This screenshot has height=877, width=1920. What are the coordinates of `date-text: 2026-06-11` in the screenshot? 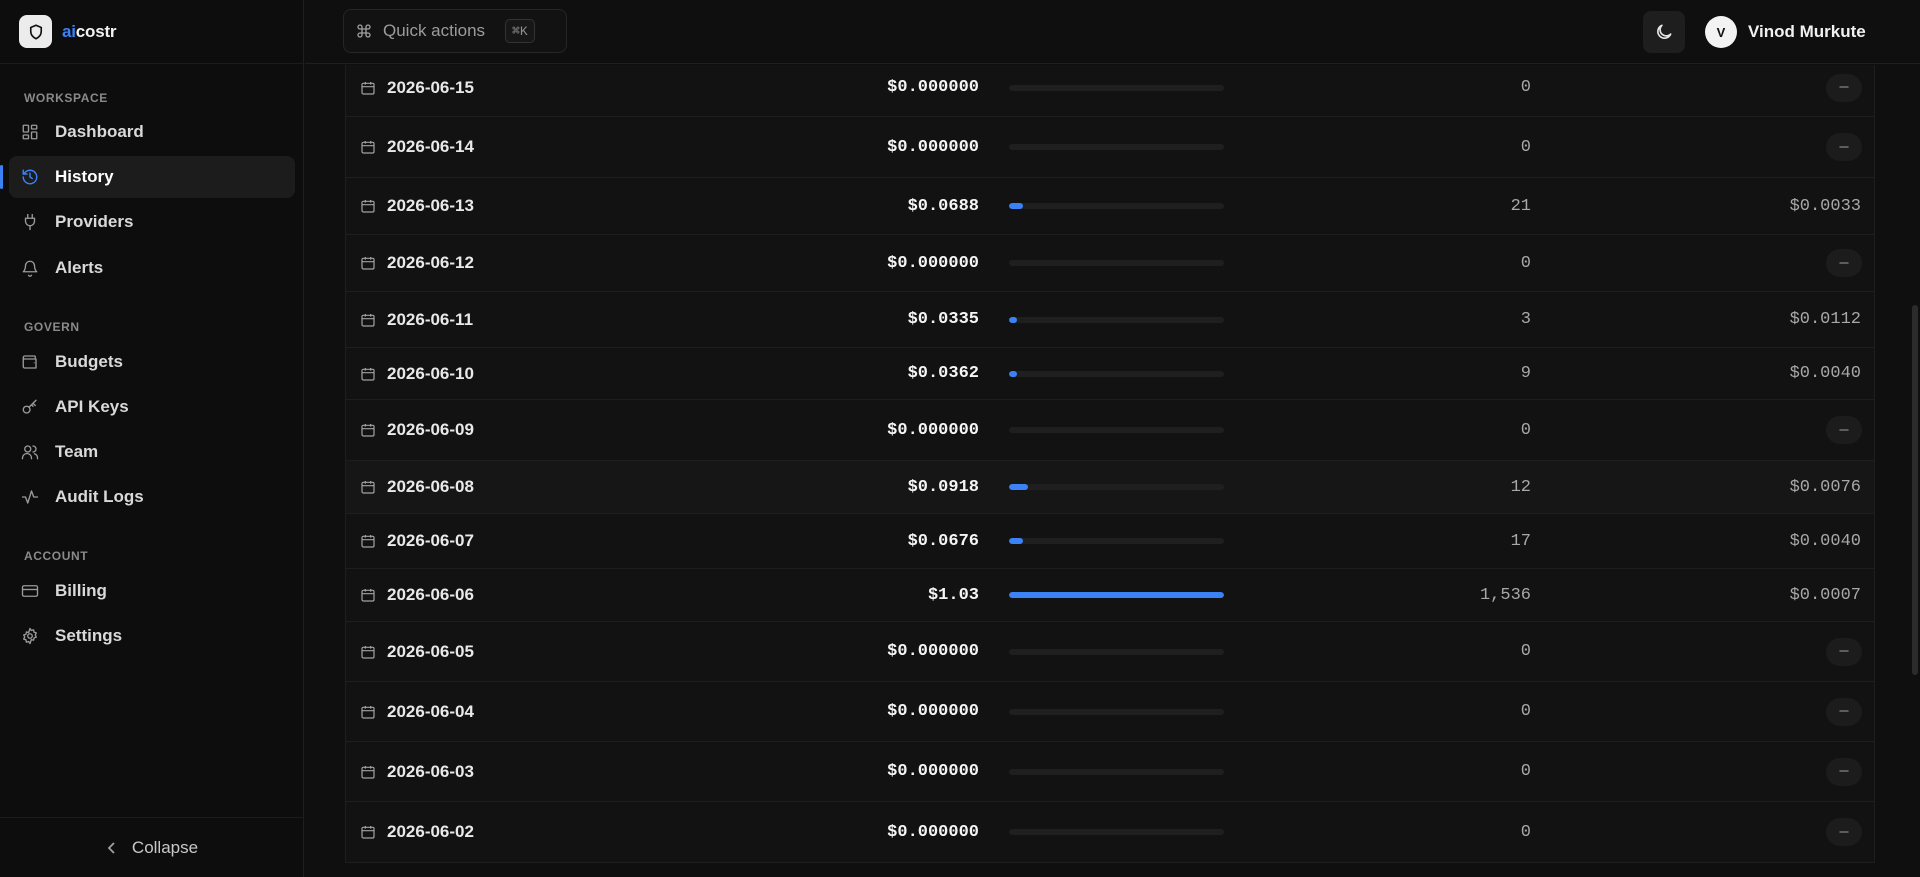 It's located at (430, 319).